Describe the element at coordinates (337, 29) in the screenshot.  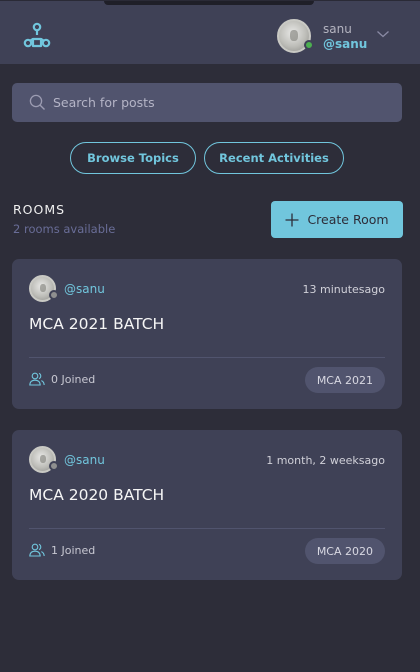
I see `user-name: sanu` at that location.